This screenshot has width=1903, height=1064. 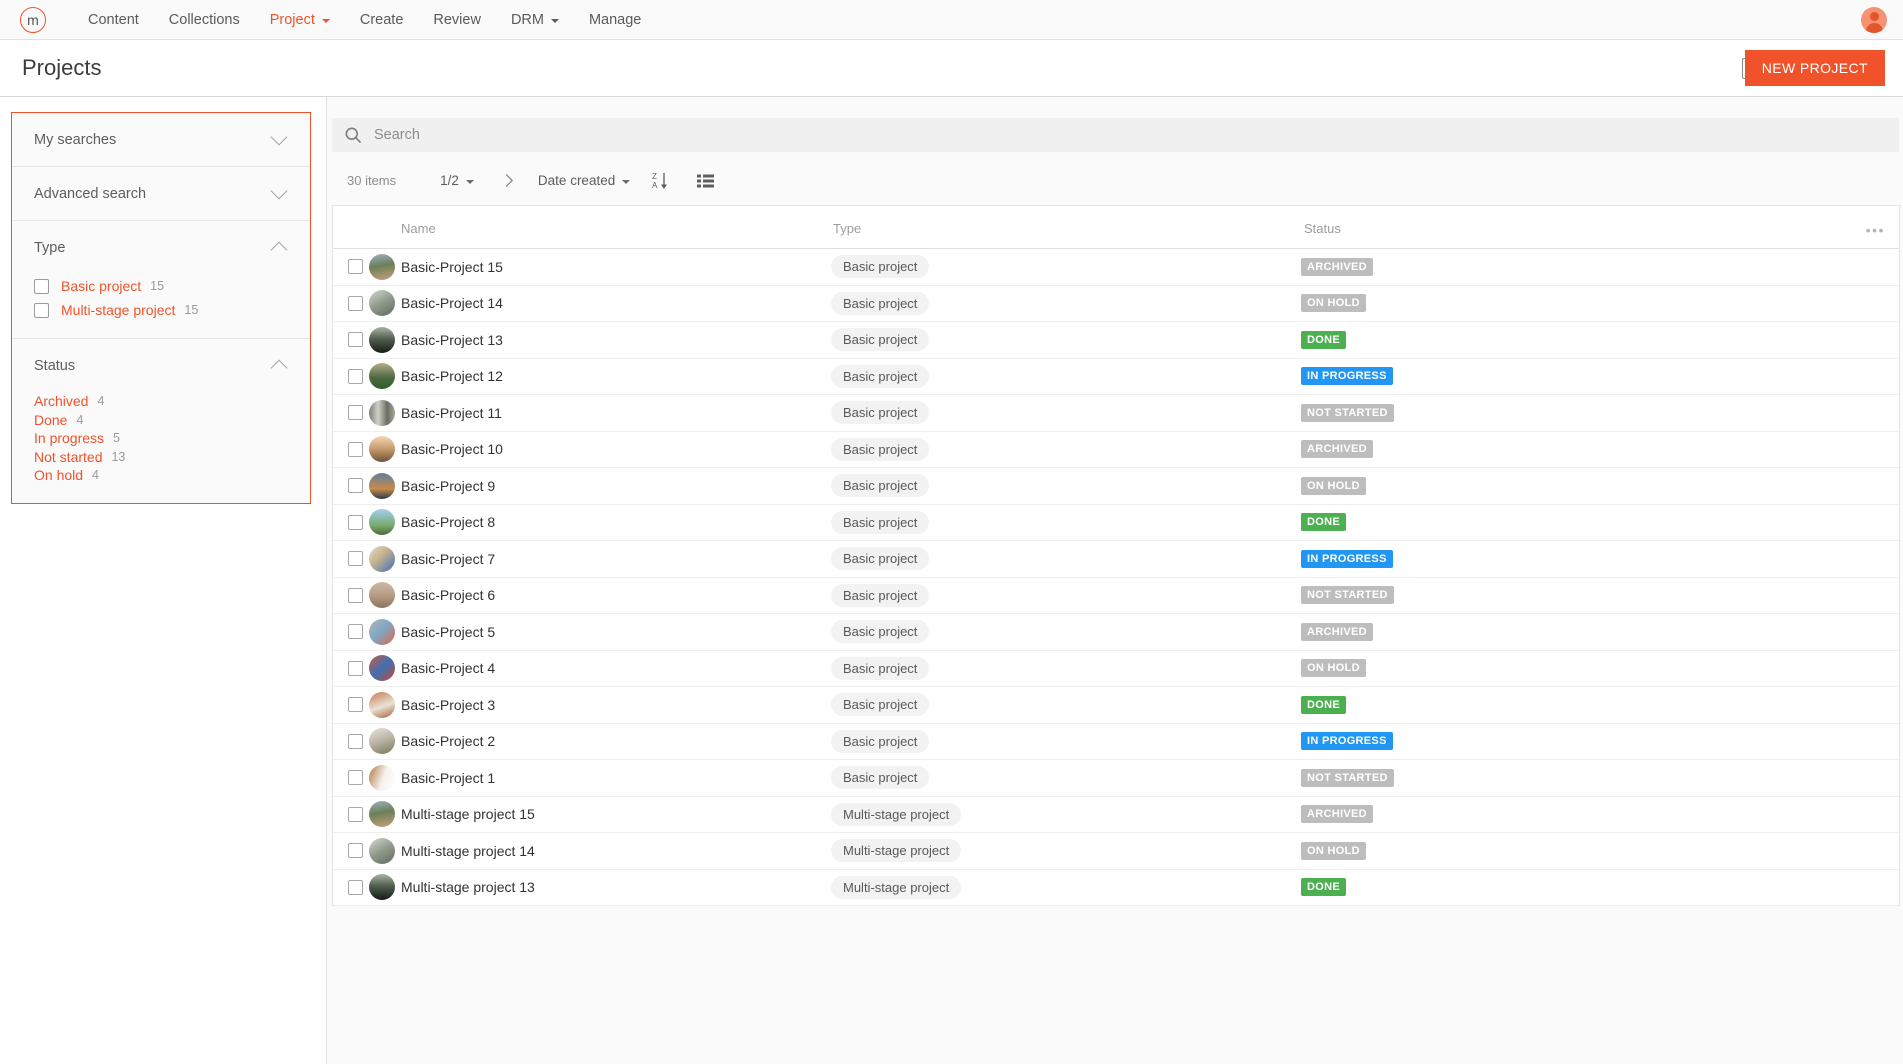 I want to click on list-view-icon, so click(x=706, y=181).